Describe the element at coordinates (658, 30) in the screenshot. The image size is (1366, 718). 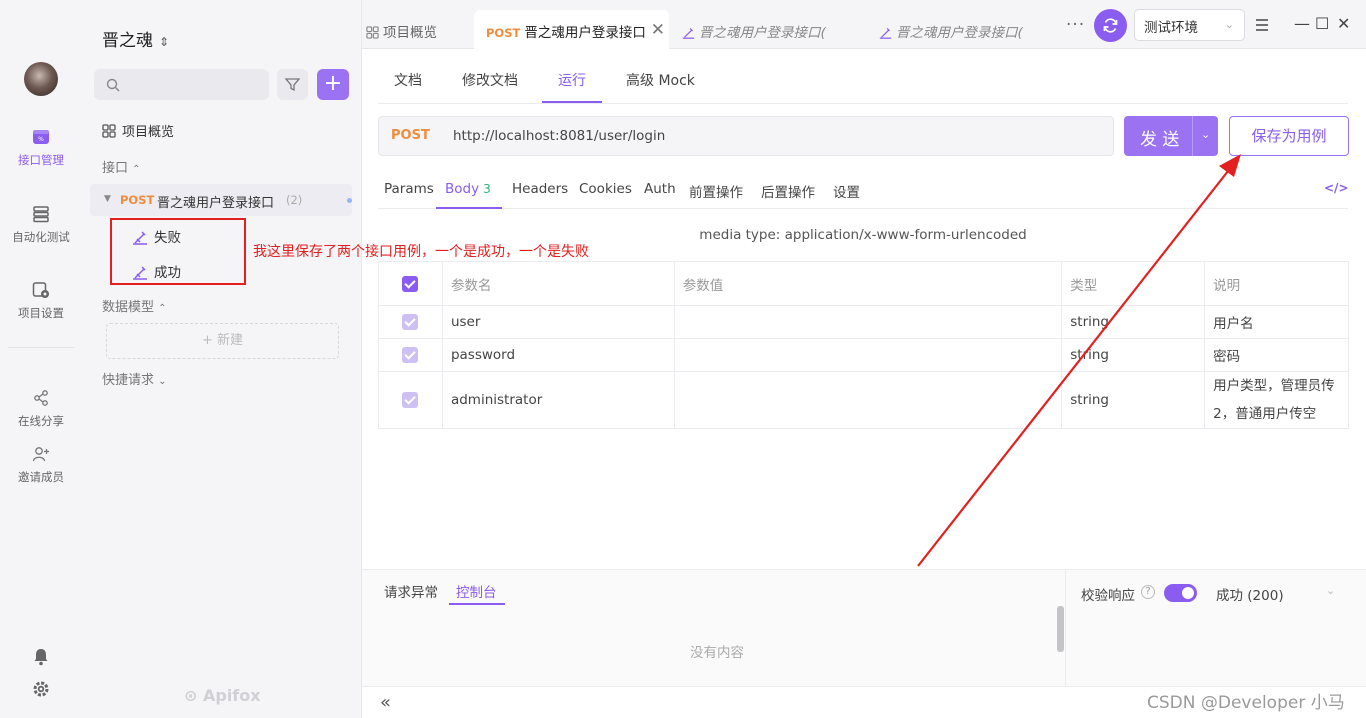
I see `close-icon: ✕` at that location.